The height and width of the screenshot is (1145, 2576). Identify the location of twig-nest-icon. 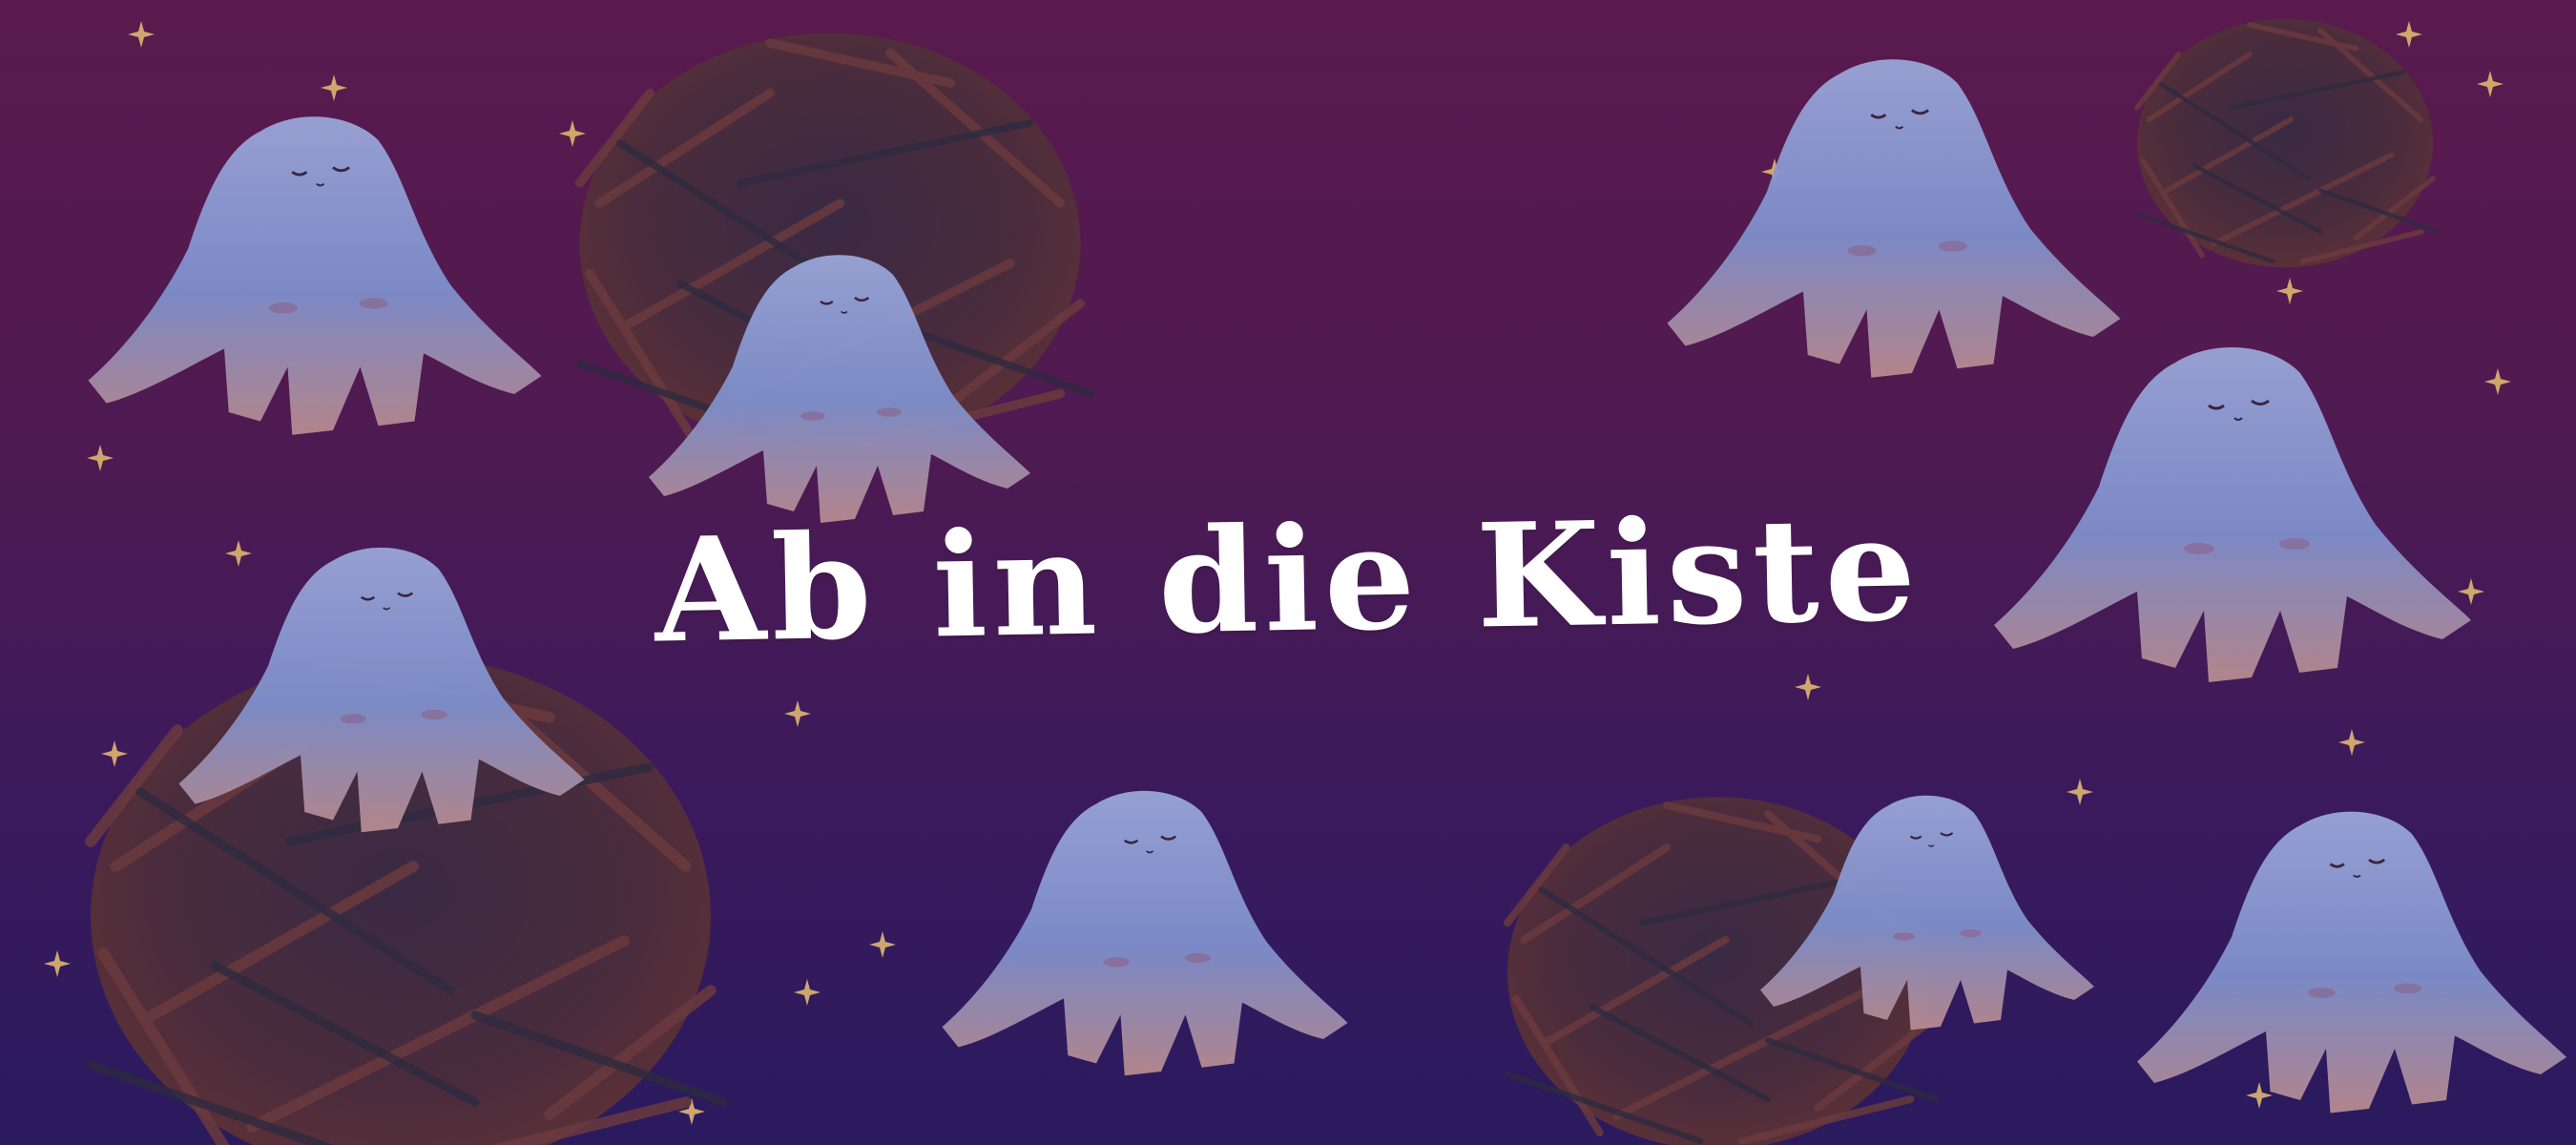
(2288, 143).